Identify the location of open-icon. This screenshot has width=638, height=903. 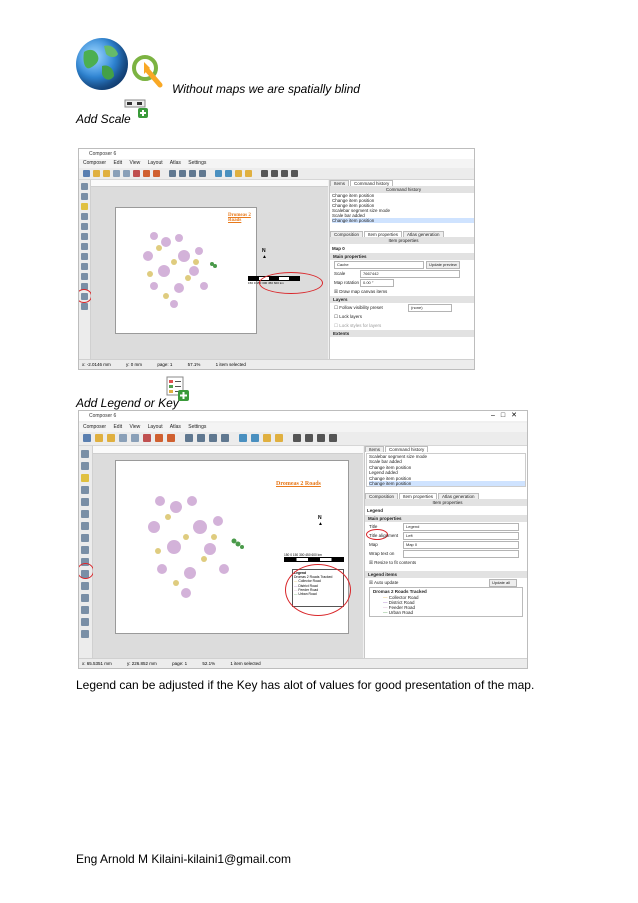
(96, 173).